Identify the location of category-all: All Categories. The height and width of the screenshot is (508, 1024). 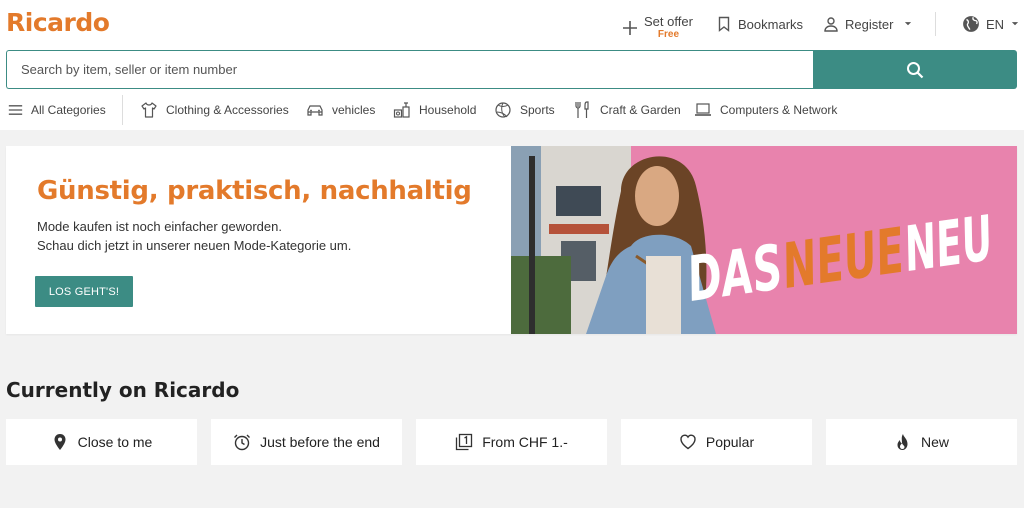
(57, 110).